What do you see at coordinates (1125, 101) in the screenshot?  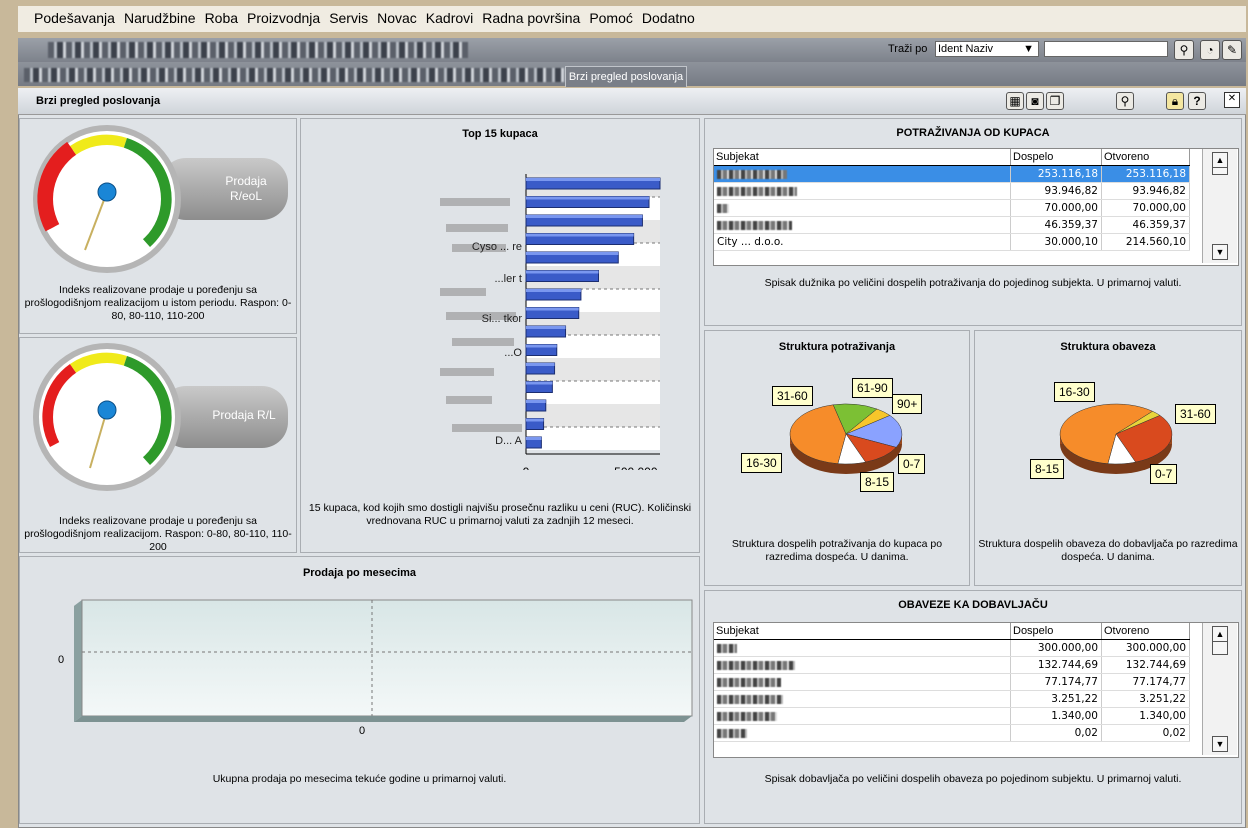 I see `zoom-button: ⚲` at bounding box center [1125, 101].